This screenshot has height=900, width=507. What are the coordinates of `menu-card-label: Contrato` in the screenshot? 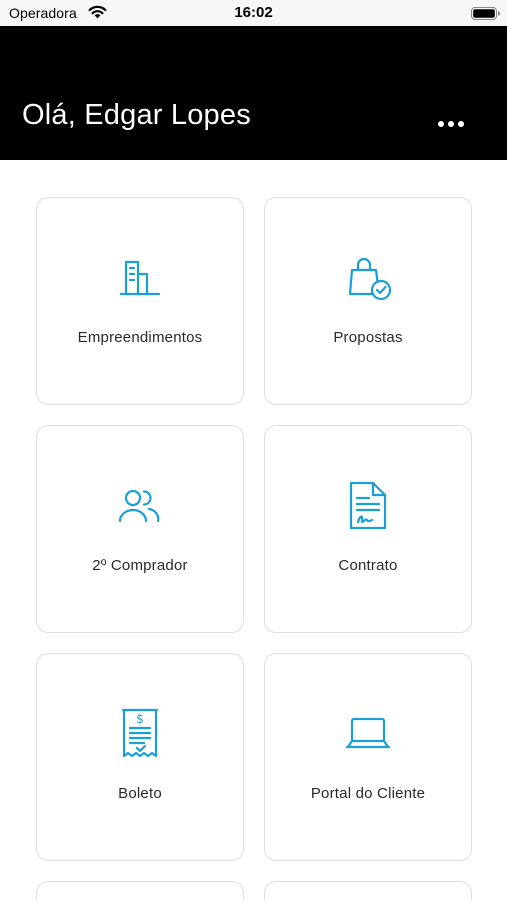 It's located at (368, 565).